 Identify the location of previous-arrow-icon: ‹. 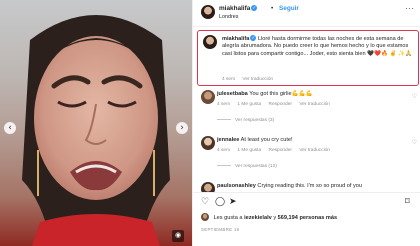
(10, 128).